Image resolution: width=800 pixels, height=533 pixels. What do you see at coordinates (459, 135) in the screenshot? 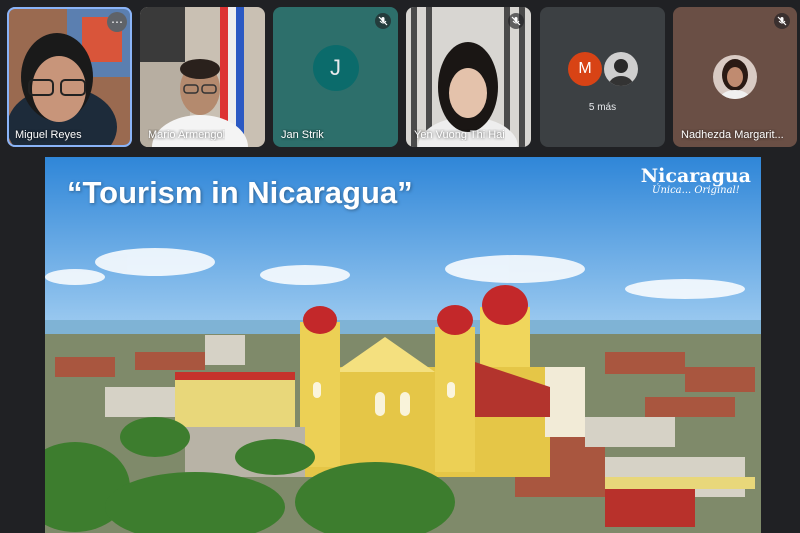
I see `participant-name: Yen Vuong Thi Hai` at bounding box center [459, 135].